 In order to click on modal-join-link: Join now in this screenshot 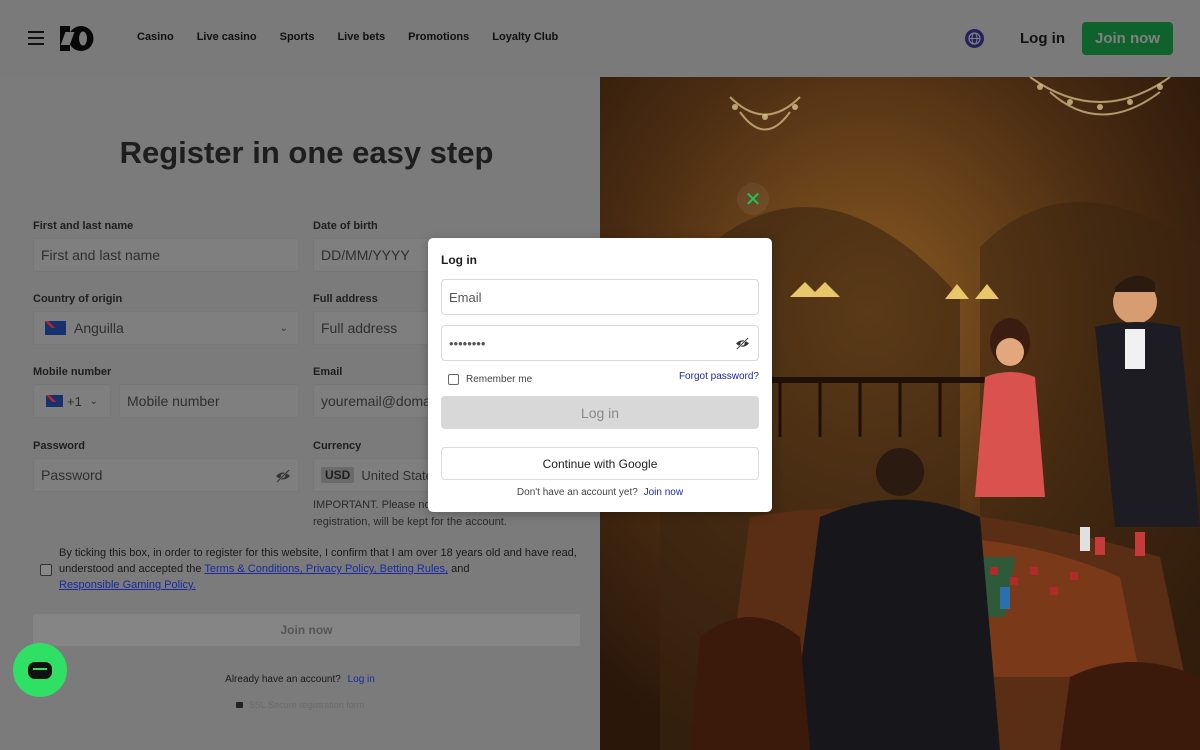, I will do `click(663, 492)`.